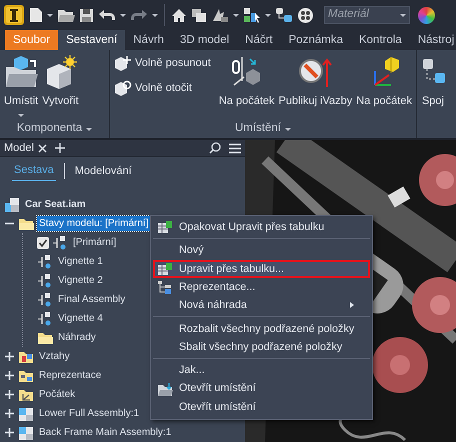 Image resolution: width=456 pixels, height=442 pixels. I want to click on select-icon, so click(252, 15).